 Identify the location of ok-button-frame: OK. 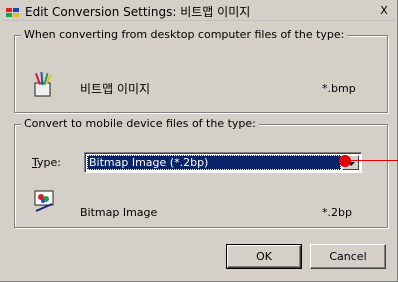
(264, 256).